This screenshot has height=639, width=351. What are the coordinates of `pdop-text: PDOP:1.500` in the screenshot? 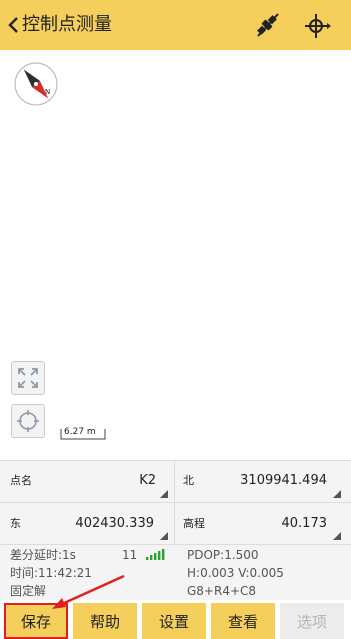 It's located at (223, 555).